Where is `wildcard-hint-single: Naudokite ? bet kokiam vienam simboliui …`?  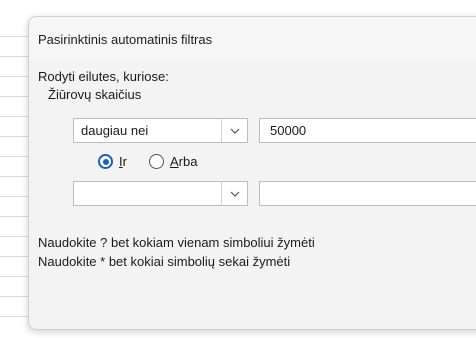 wildcard-hint-single: Naudokite ? bet kokiam vienam simboliui … is located at coordinates (176, 242).